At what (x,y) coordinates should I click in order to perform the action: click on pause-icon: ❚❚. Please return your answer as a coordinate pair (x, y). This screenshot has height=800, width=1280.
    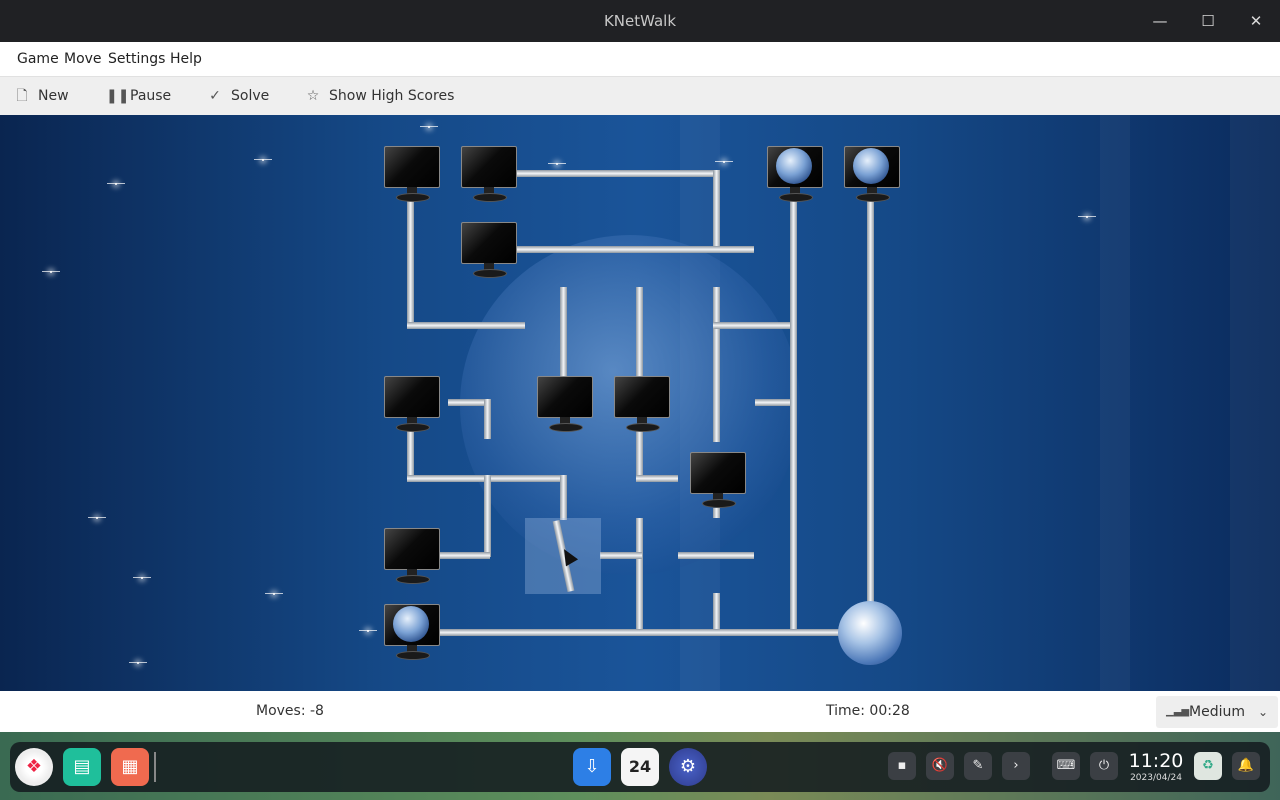
    Looking at the image, I should click on (118, 96).